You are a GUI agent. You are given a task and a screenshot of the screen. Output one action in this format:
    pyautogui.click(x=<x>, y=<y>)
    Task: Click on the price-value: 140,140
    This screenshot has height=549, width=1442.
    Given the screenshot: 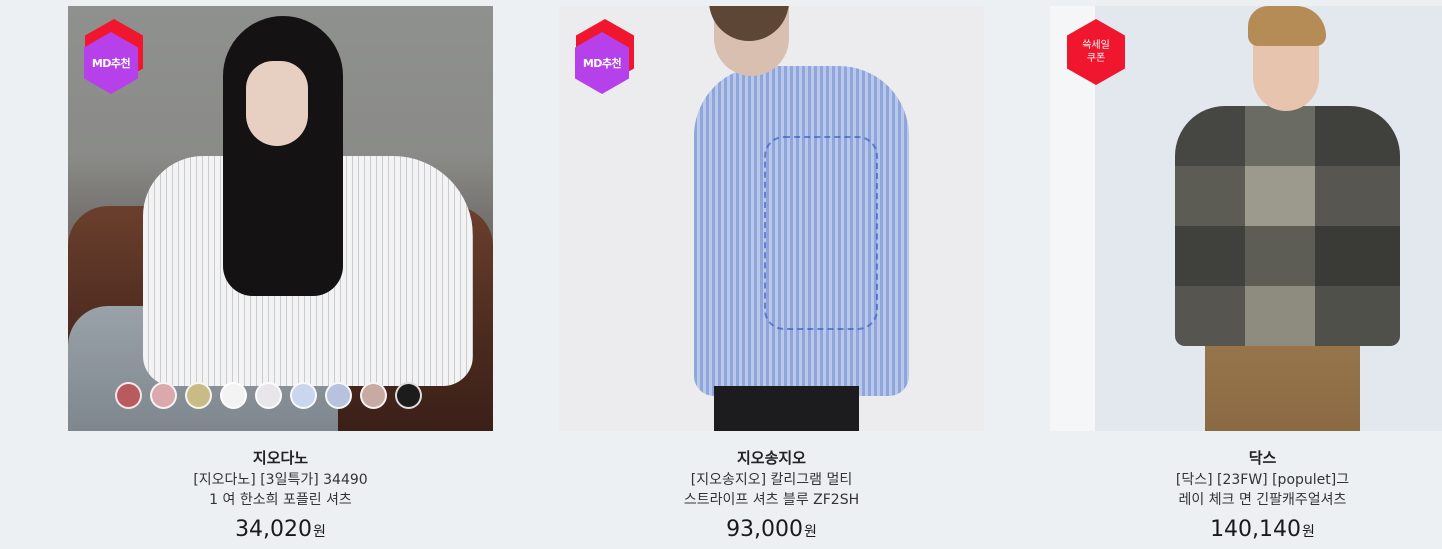 What is the action you would take?
    pyautogui.click(x=1256, y=529)
    